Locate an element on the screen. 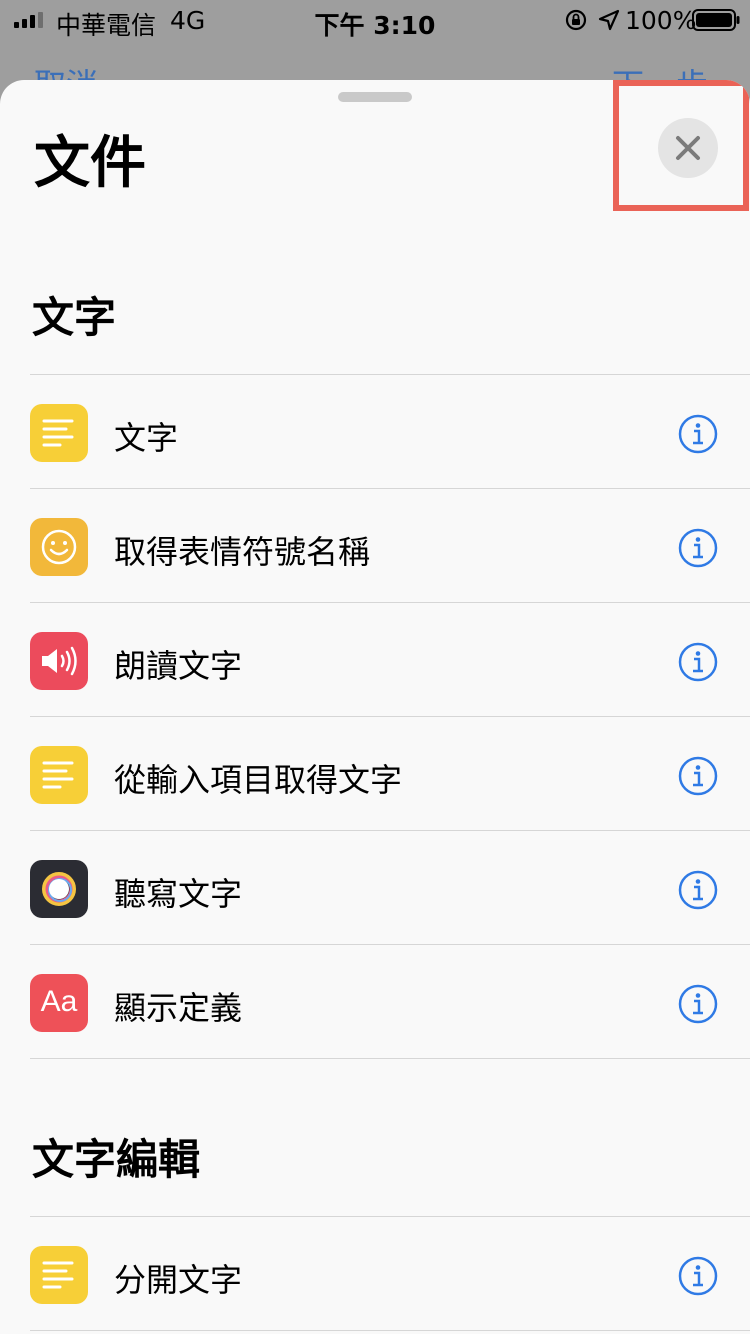  list-item-text: 文字 is located at coordinates (375, 432).